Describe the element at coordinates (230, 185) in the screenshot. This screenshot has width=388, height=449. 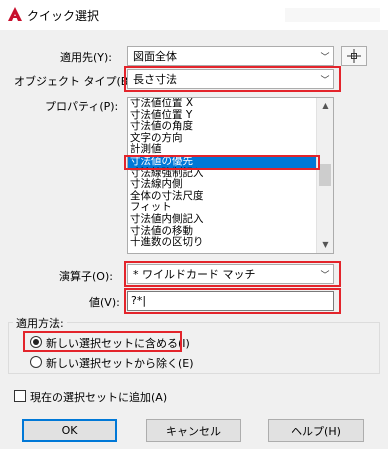
I see `list-item: 寸法線内側` at that location.